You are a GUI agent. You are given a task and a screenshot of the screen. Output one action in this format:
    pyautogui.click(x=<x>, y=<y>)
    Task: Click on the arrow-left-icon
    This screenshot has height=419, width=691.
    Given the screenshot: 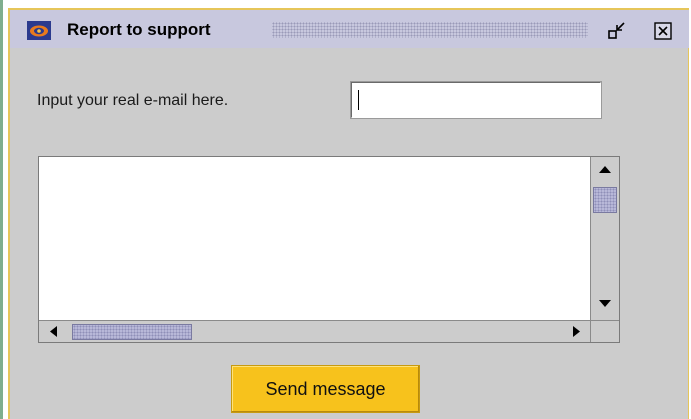 What is the action you would take?
    pyautogui.click(x=53, y=331)
    